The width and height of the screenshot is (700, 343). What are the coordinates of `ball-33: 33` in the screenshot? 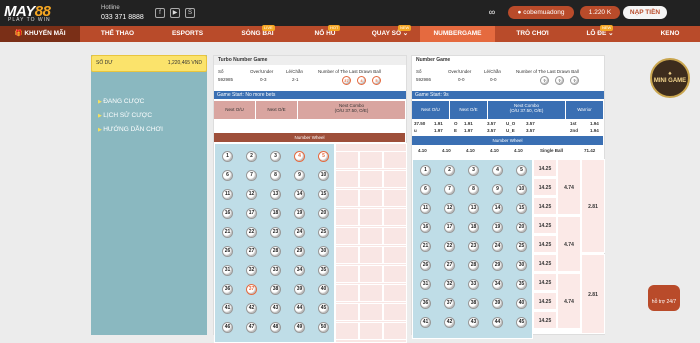 It's located at (275, 270).